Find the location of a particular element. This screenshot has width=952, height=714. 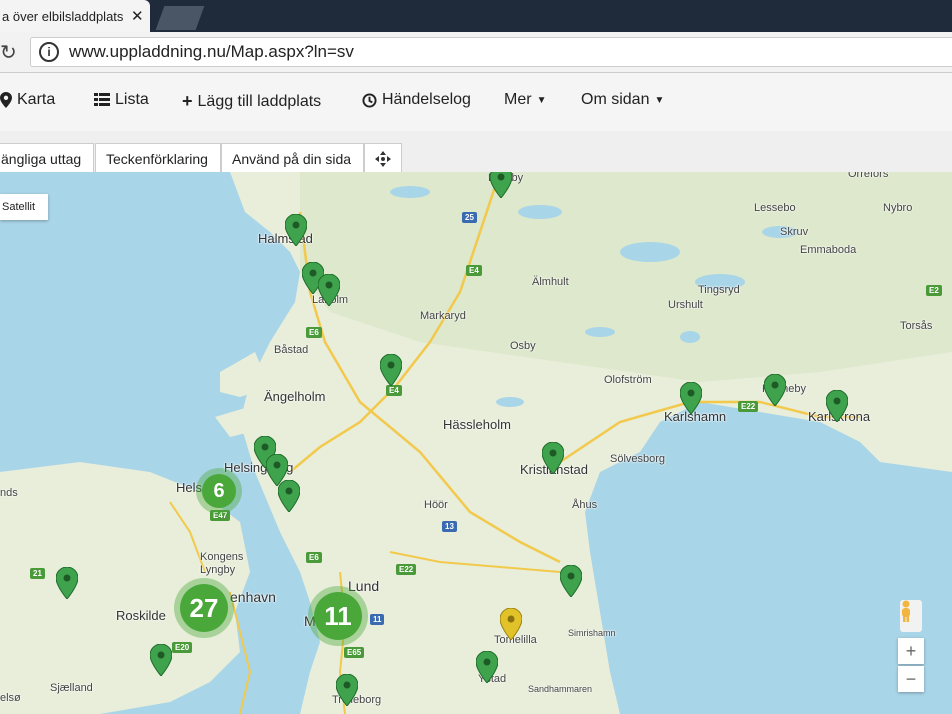

place-skruv: Skruv is located at coordinates (794, 232).